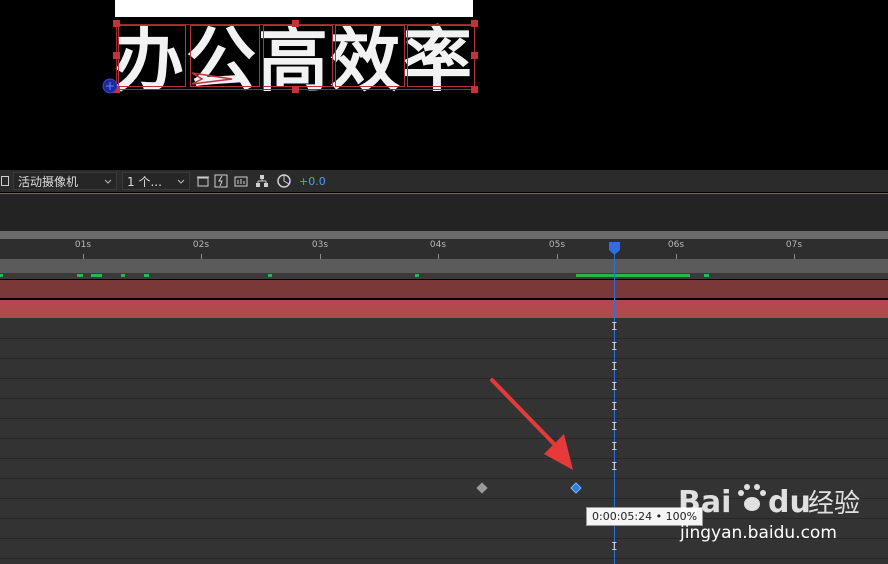 The image size is (888, 564). I want to click on exposure-value: +0.0, so click(312, 181).